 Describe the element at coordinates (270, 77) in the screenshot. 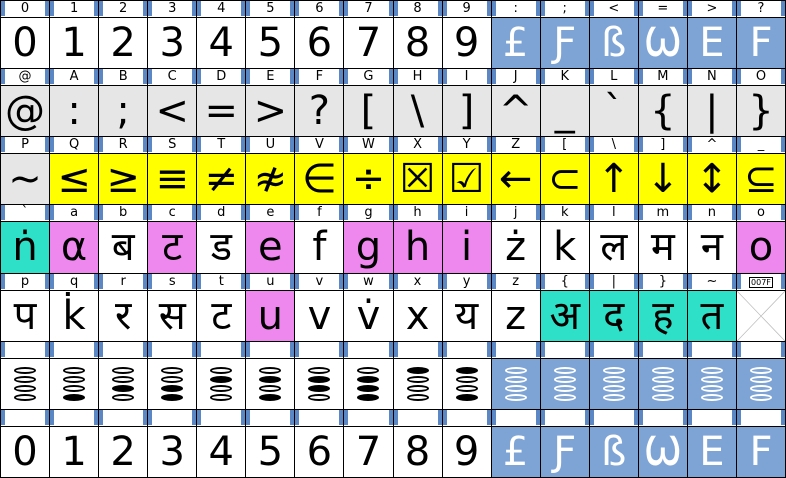

I see `glyph-code-text: E` at that location.